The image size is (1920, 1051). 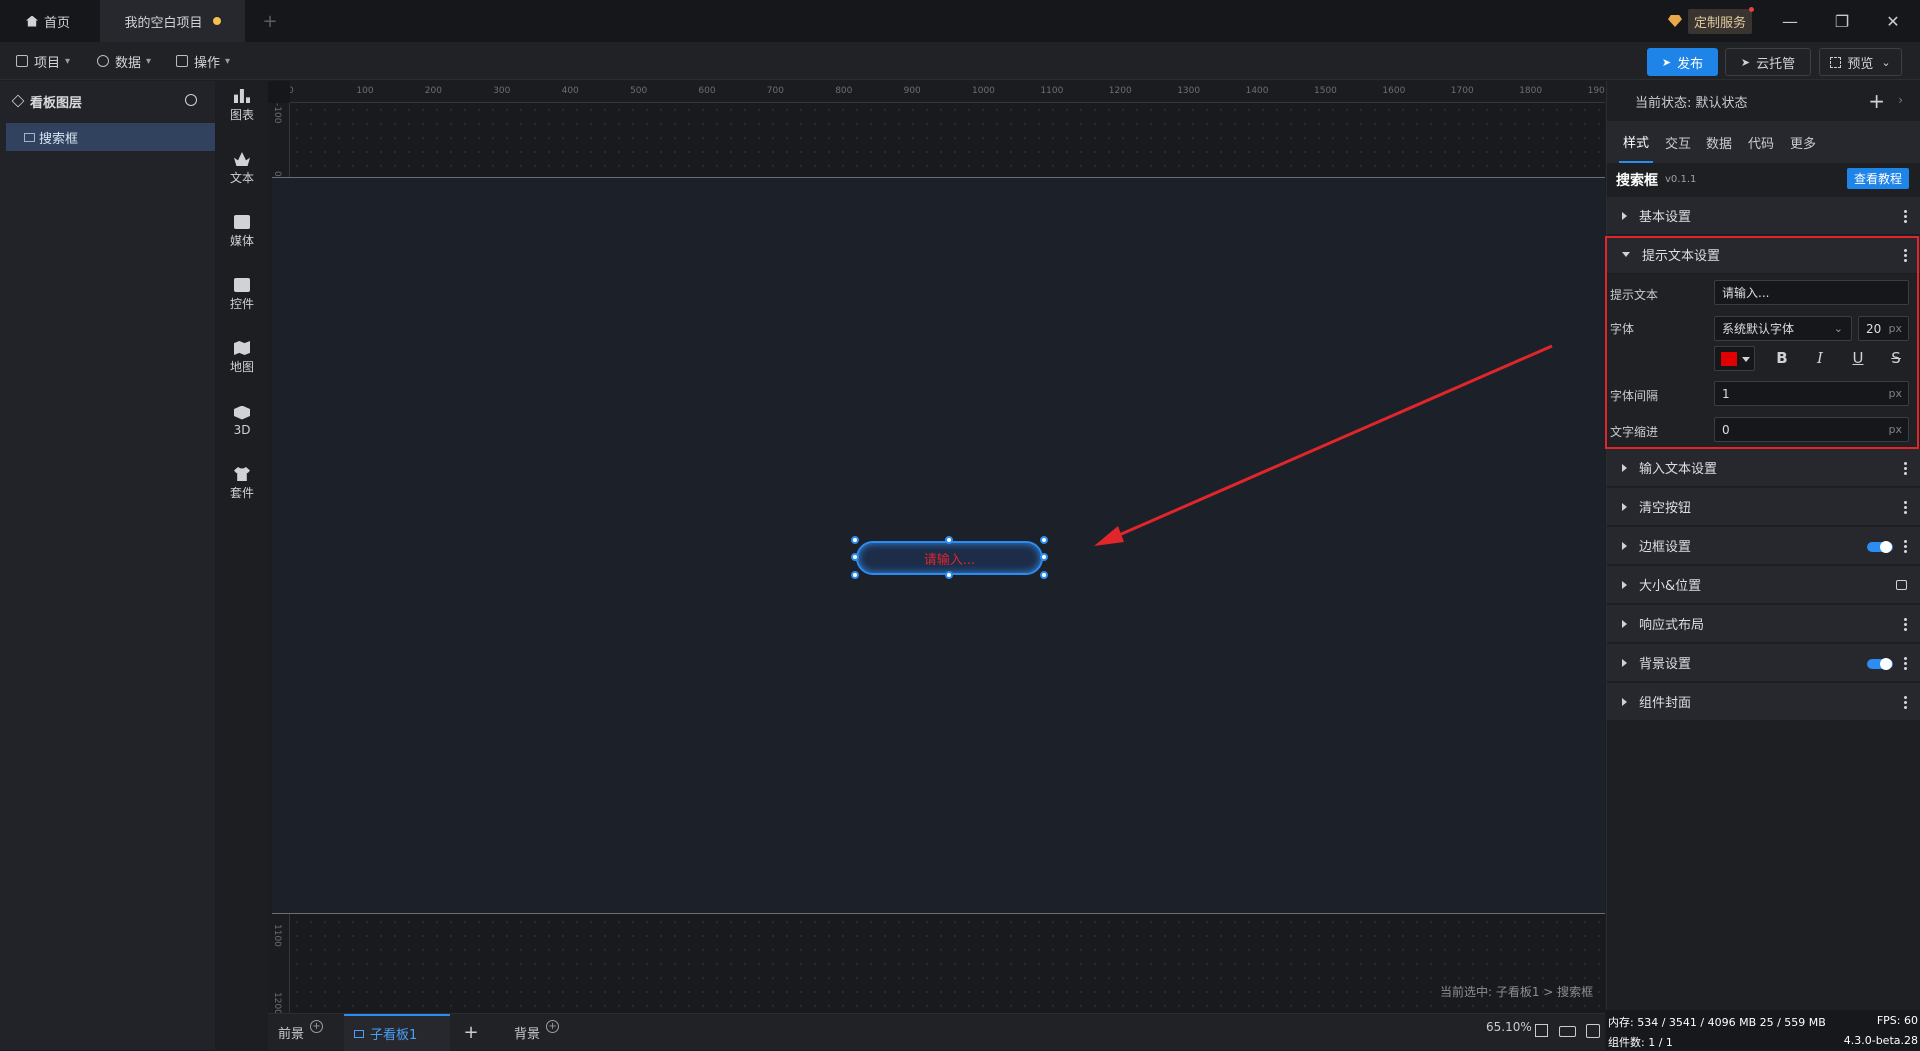 What do you see at coordinates (471, 1032) in the screenshot?
I see `add-board-button: +` at bounding box center [471, 1032].